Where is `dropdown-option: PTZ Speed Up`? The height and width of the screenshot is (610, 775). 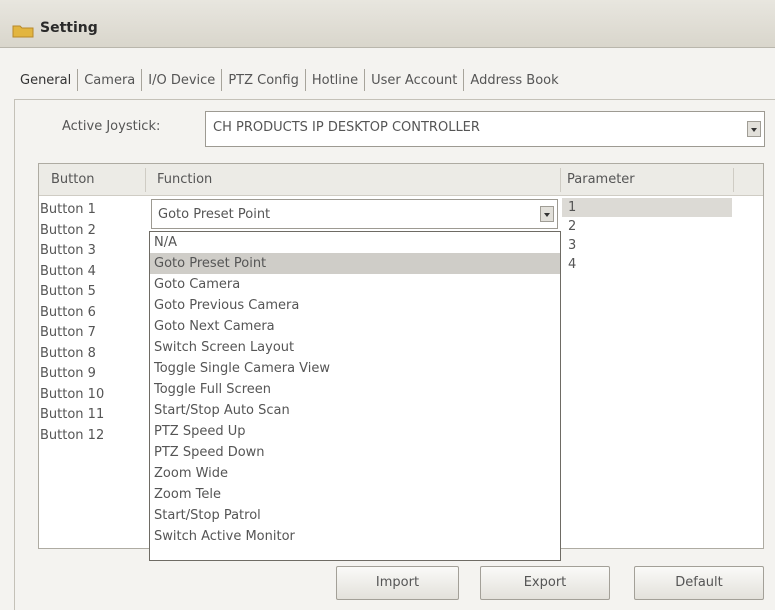 dropdown-option: PTZ Speed Up is located at coordinates (355, 431).